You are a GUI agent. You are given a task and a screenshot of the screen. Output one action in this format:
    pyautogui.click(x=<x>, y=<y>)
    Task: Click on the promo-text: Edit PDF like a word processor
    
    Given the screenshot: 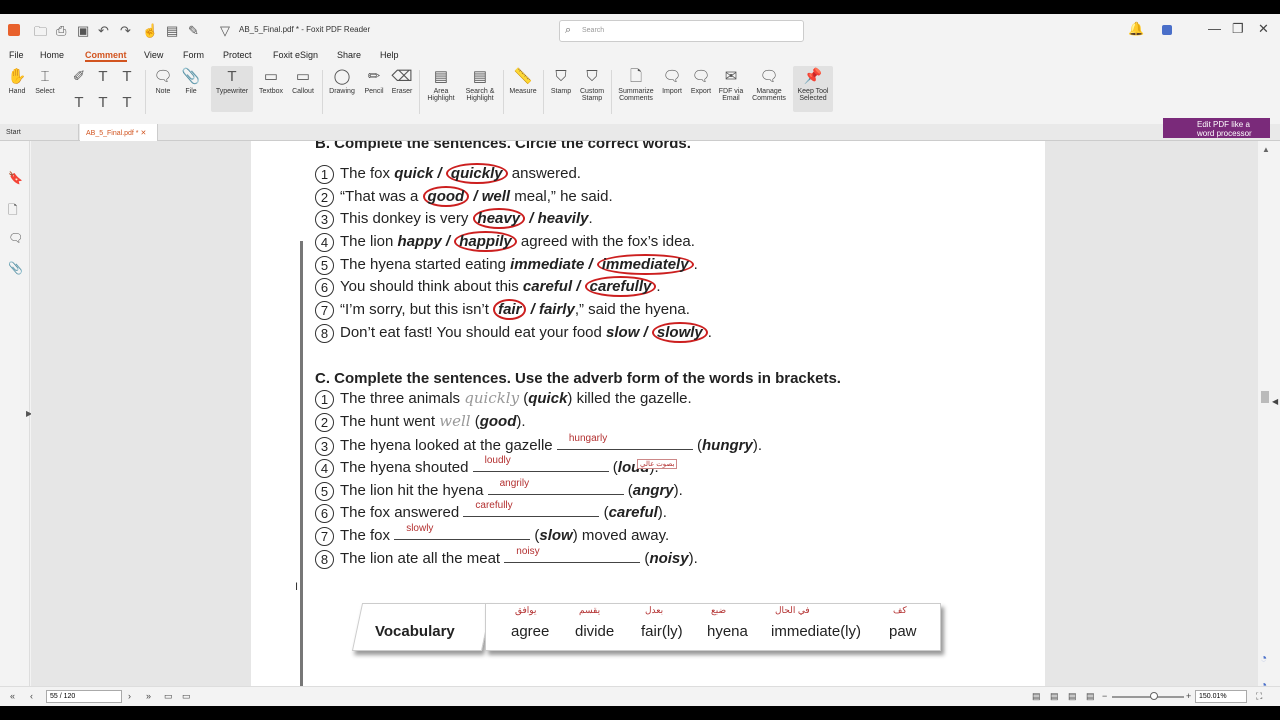 What is the action you would take?
    pyautogui.click(x=1224, y=129)
    